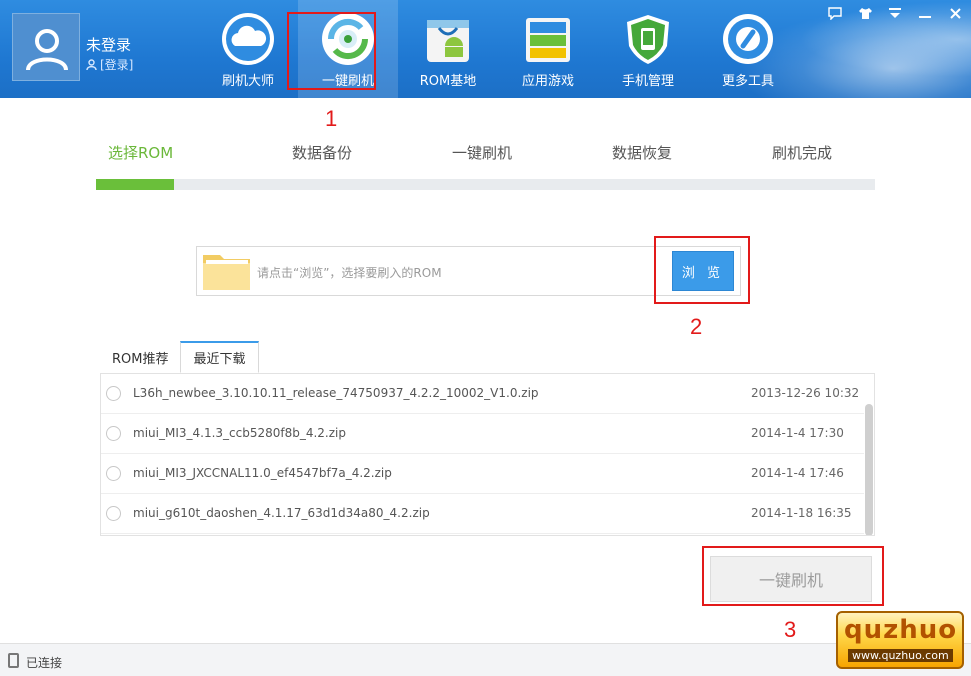 The height and width of the screenshot is (676, 971). I want to click on annotation-number-1: 1, so click(331, 118).